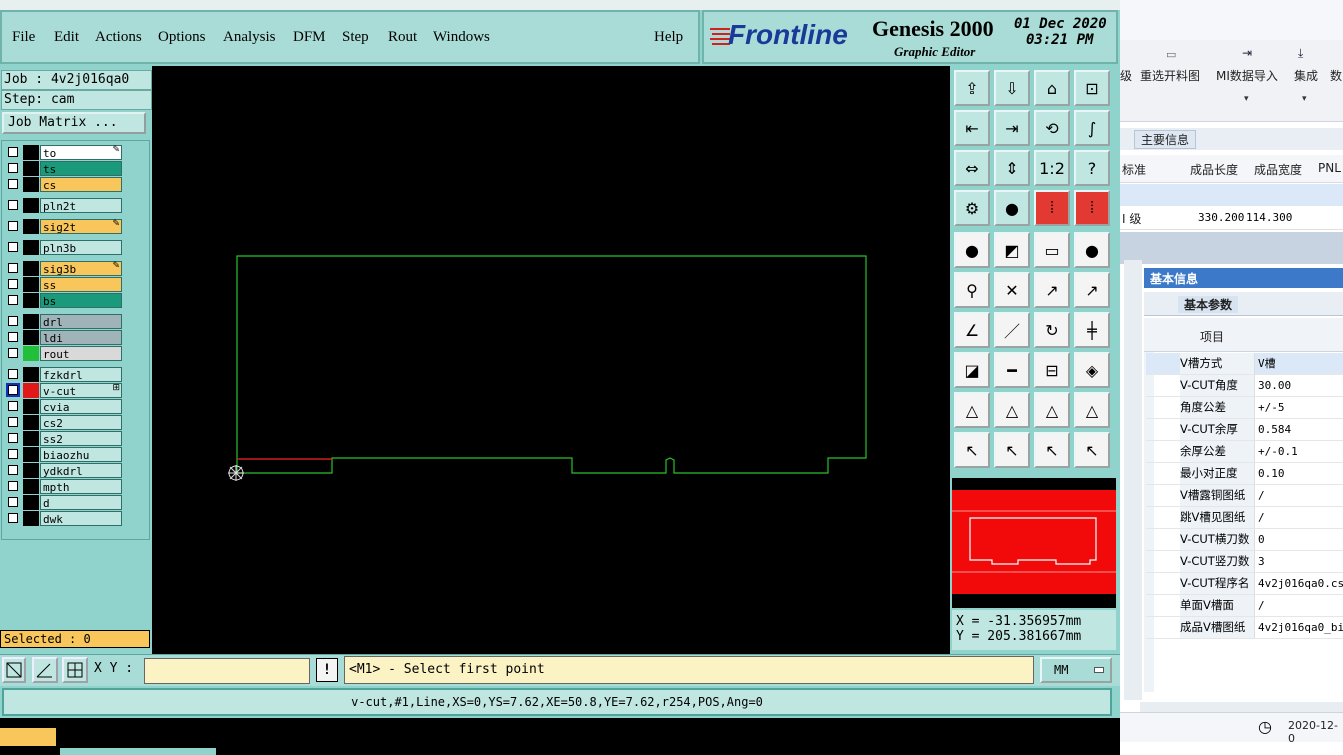 The image size is (1343, 755). Describe the element at coordinates (402, 37) in the screenshot. I see `menu-rout: Rout` at that location.